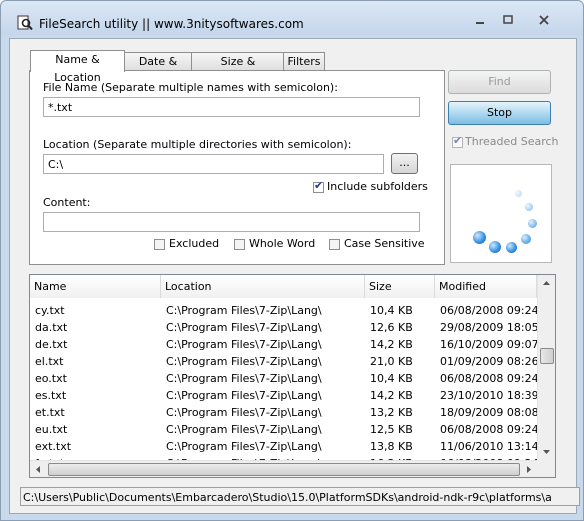 The image size is (584, 521). I want to click on column-header-modified: Modified, so click(486, 286).